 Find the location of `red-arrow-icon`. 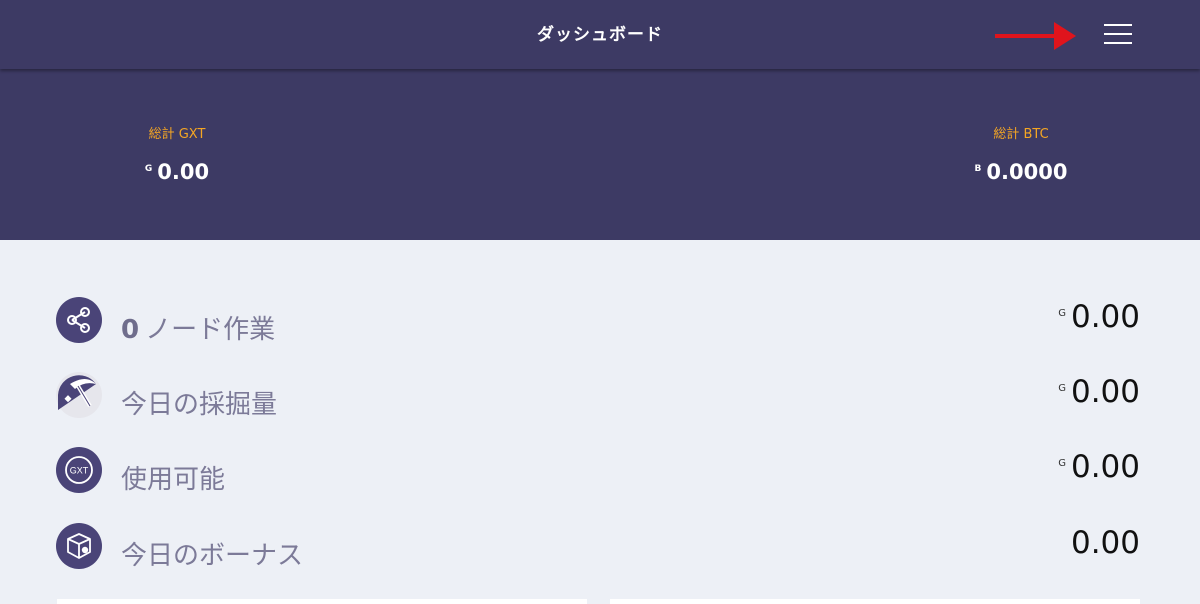

red-arrow-icon is located at coordinates (1035, 36).